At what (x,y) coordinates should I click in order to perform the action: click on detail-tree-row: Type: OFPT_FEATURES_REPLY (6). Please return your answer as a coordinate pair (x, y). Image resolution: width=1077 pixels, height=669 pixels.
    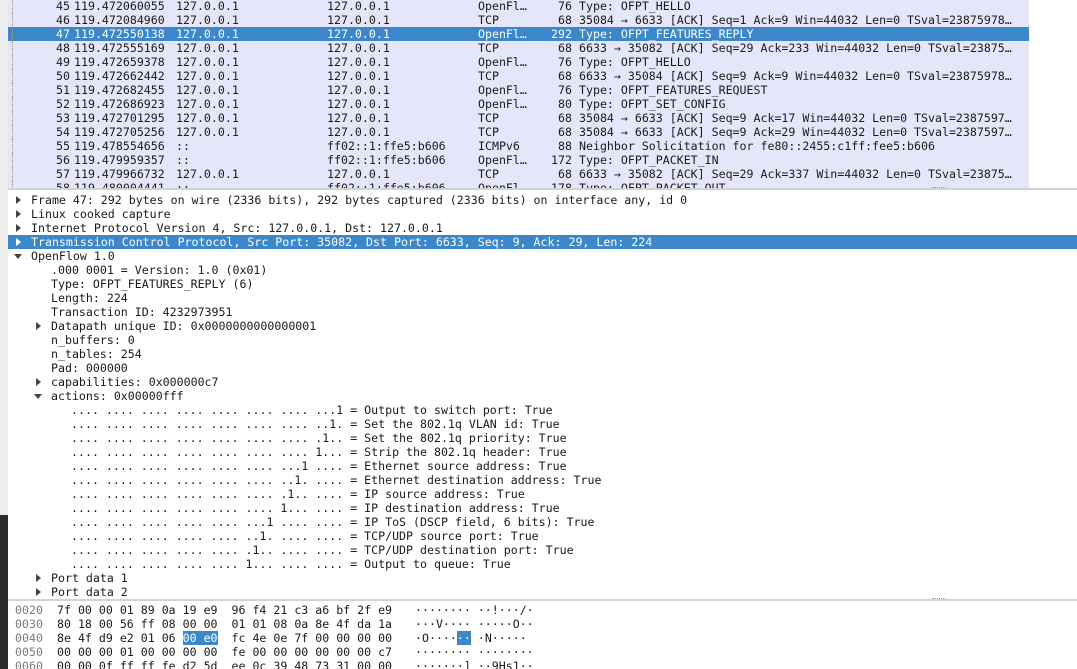
    Looking at the image, I should click on (542, 284).